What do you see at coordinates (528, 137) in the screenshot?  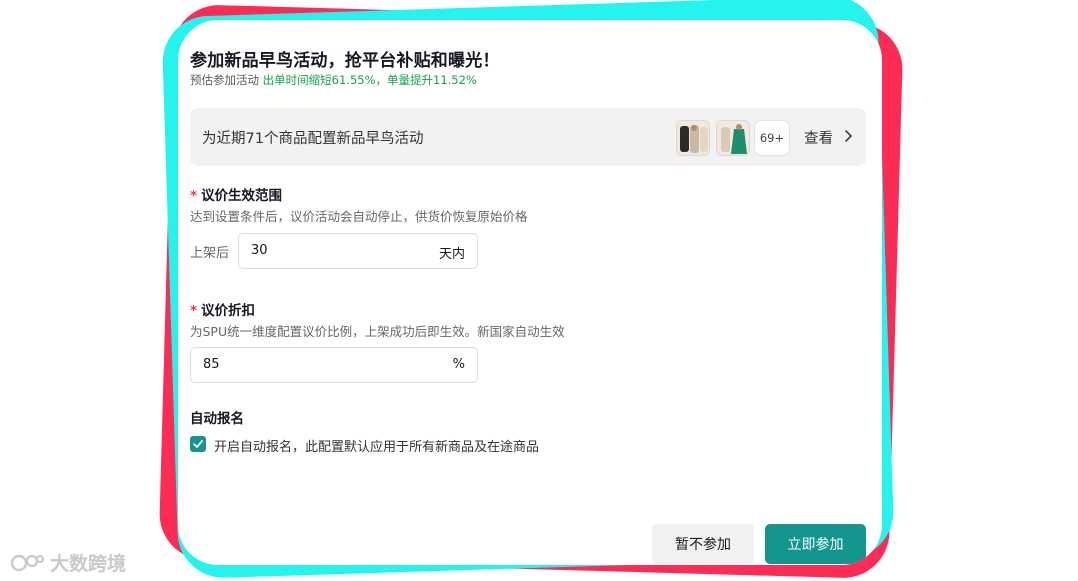 I see `product-config-banner: 为近期71个商品配置新品早鸟活动 69+ 查看` at bounding box center [528, 137].